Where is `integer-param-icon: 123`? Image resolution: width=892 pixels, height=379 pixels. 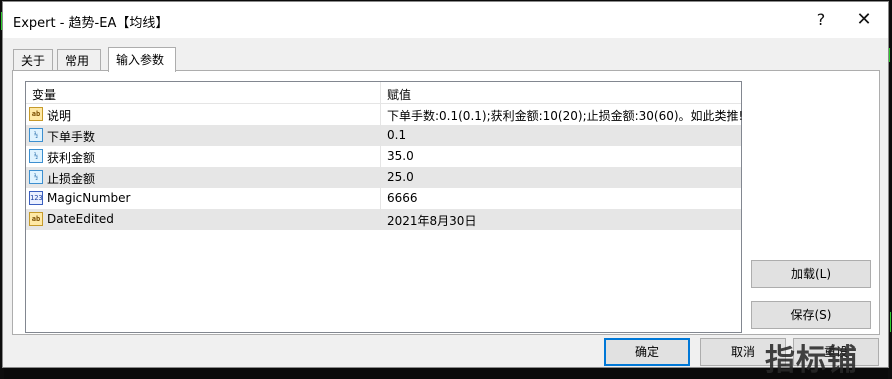
integer-param-icon: 123 is located at coordinates (36, 198).